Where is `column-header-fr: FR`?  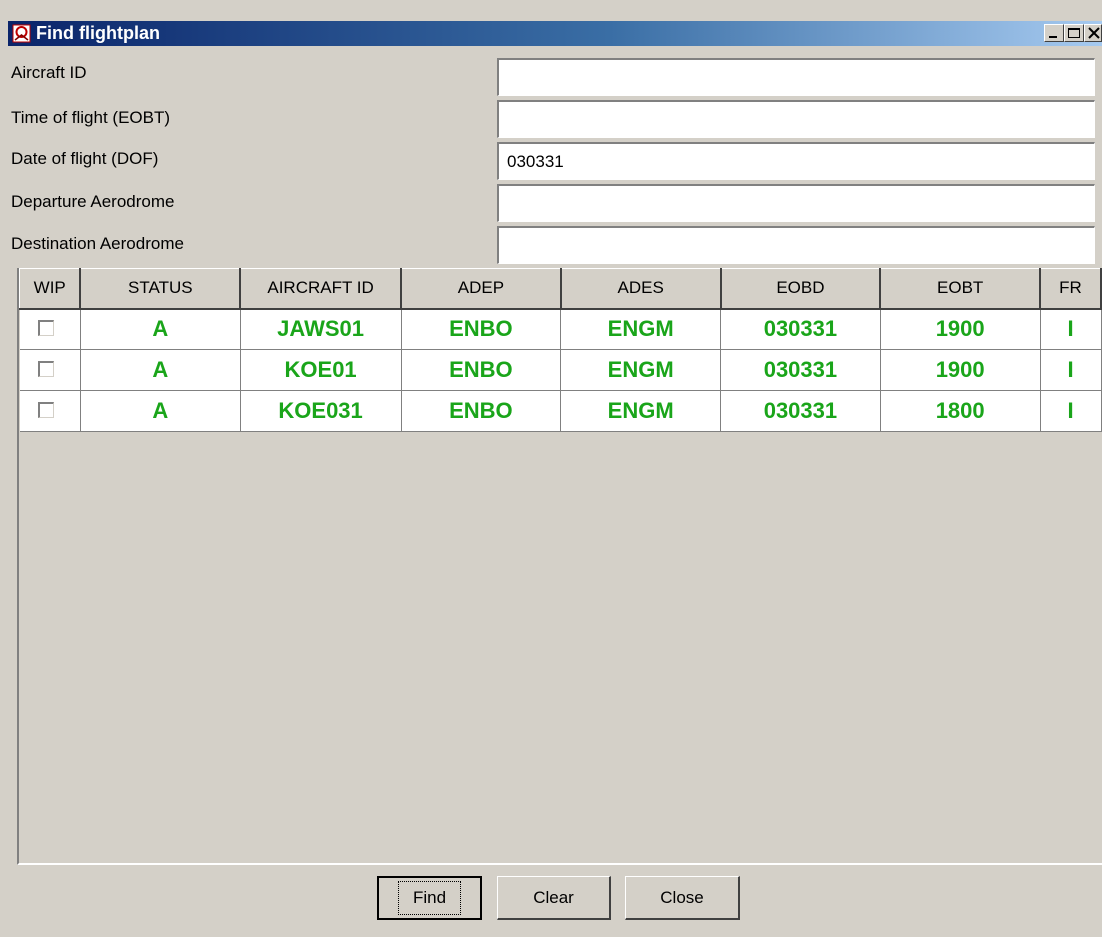 column-header-fr: FR is located at coordinates (1070, 289).